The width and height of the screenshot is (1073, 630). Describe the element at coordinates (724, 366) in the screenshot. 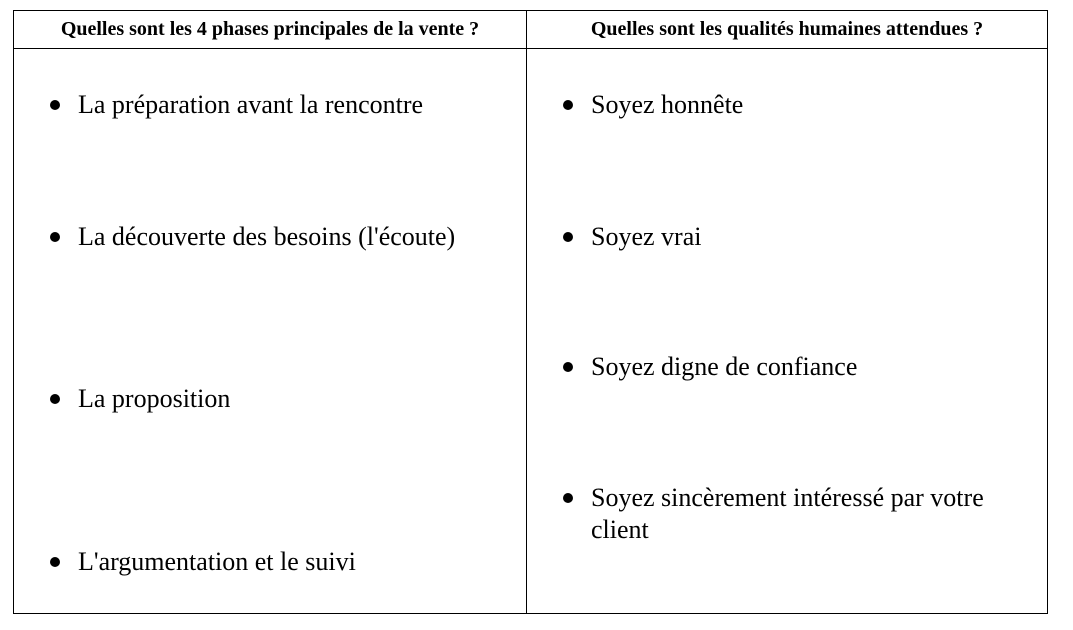

I see `list-item-text: Soyez digne de confiance` at that location.